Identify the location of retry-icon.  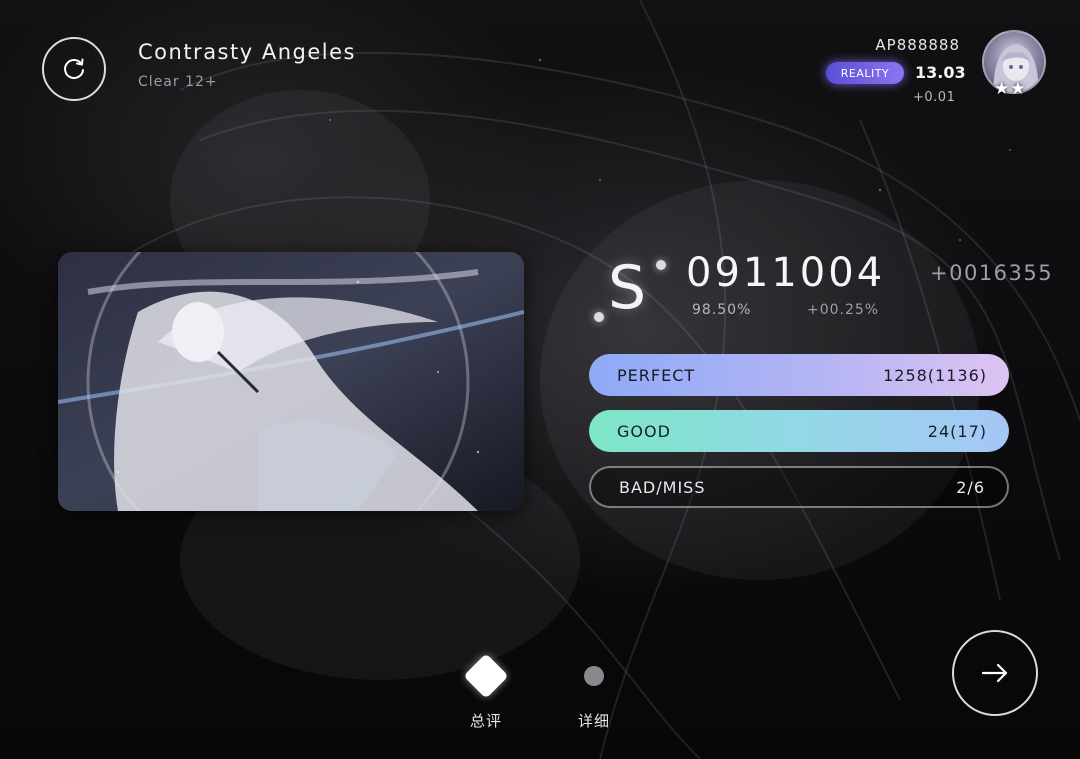
(74, 68).